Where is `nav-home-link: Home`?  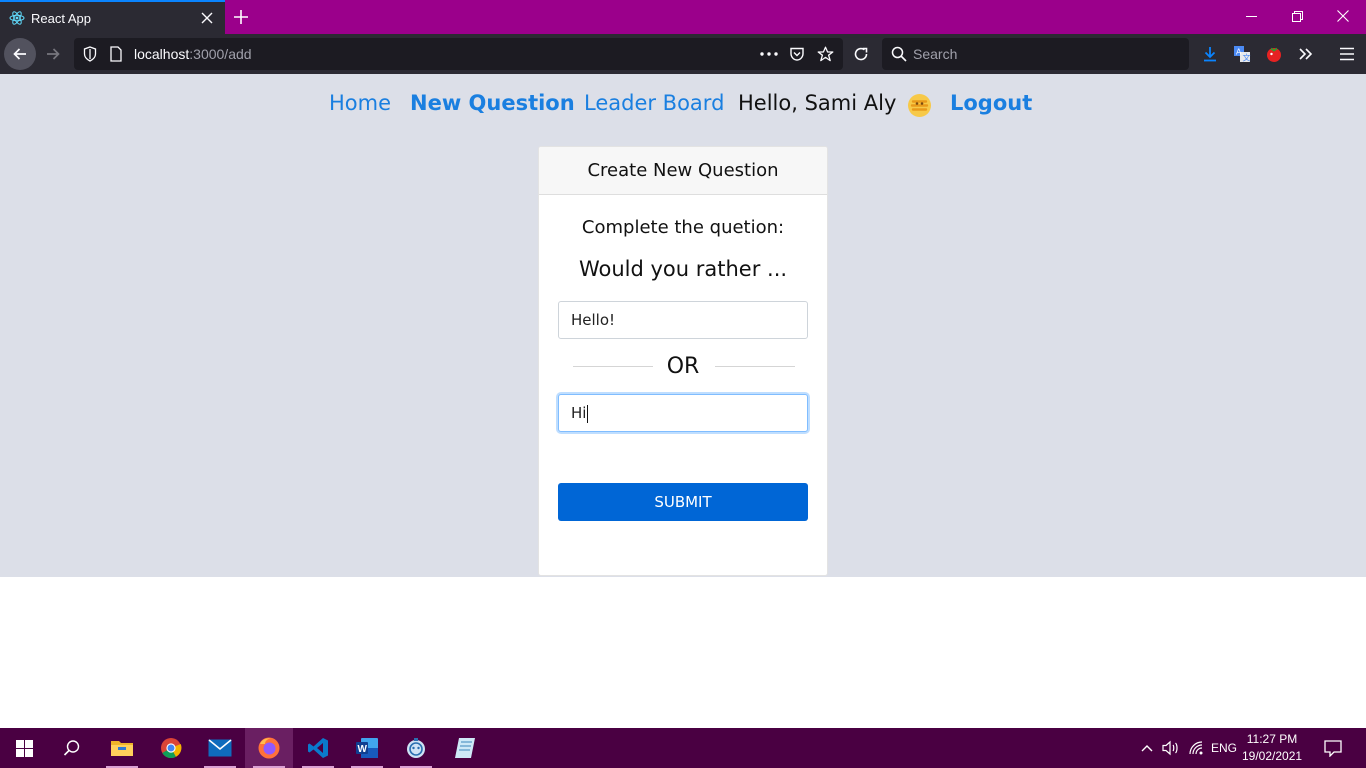
nav-home-link: Home is located at coordinates (360, 103).